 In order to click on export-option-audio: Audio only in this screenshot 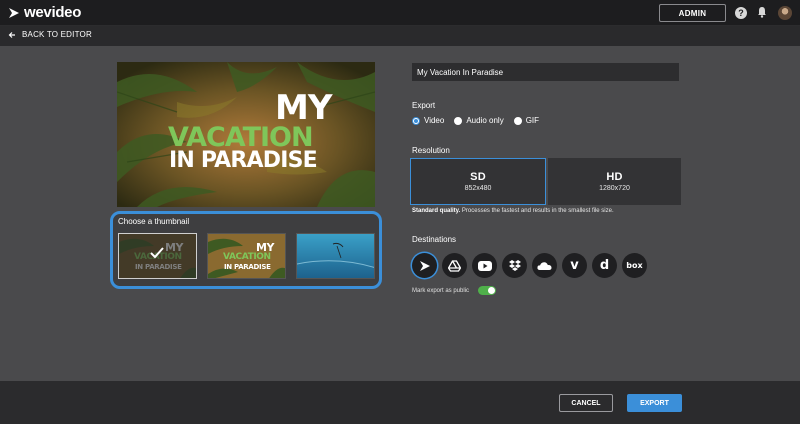, I will do `click(479, 120)`.